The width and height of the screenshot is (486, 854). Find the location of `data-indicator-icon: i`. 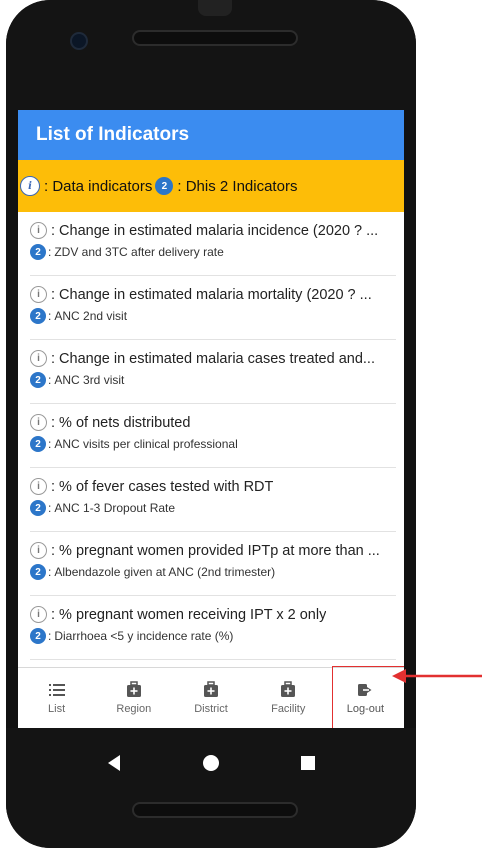

data-indicator-icon: i is located at coordinates (30, 186).